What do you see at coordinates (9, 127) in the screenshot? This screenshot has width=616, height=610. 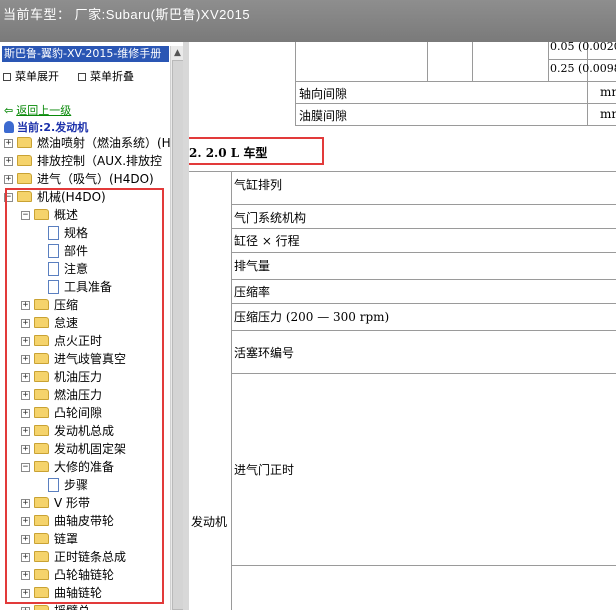 I see `person-icon` at bounding box center [9, 127].